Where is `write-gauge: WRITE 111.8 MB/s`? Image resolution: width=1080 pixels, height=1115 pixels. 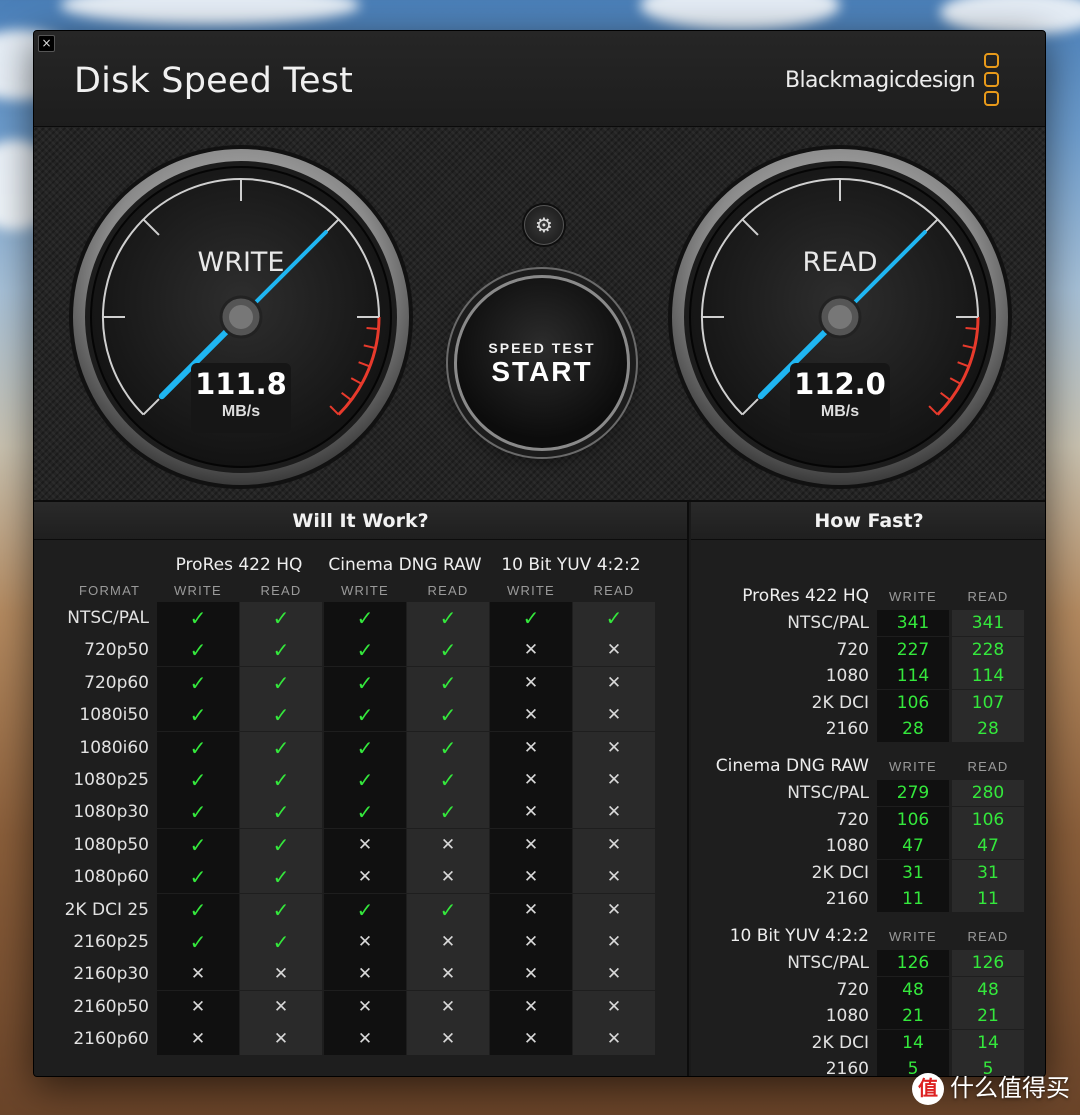 write-gauge: WRITE 111.8 MB/s is located at coordinates (241, 317).